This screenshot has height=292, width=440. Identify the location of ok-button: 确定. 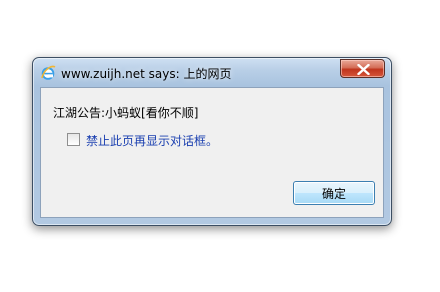
(334, 193).